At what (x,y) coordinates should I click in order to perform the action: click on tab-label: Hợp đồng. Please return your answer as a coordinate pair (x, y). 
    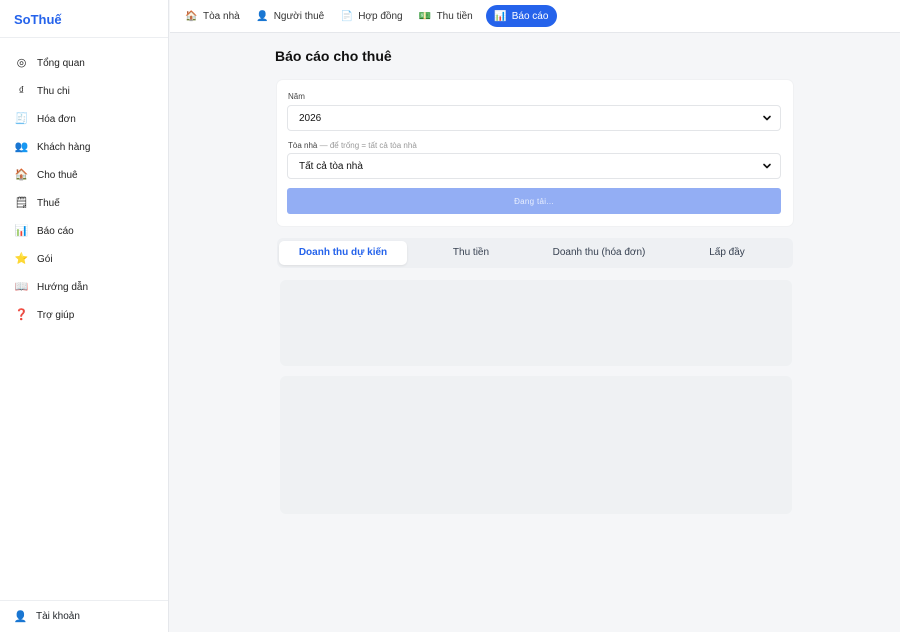
    Looking at the image, I should click on (380, 16).